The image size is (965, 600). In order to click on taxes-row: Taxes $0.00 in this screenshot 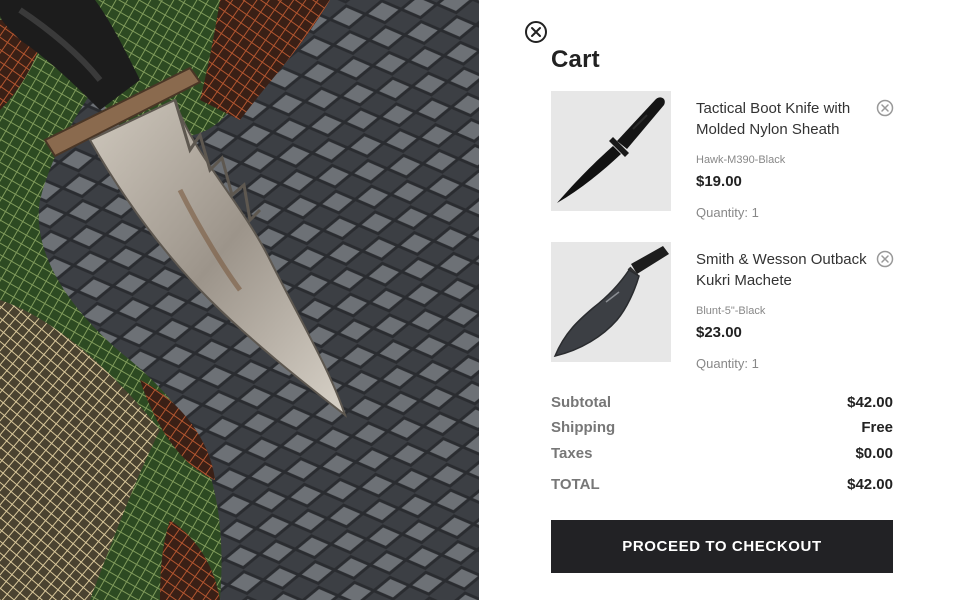, I will do `click(722, 455)`.